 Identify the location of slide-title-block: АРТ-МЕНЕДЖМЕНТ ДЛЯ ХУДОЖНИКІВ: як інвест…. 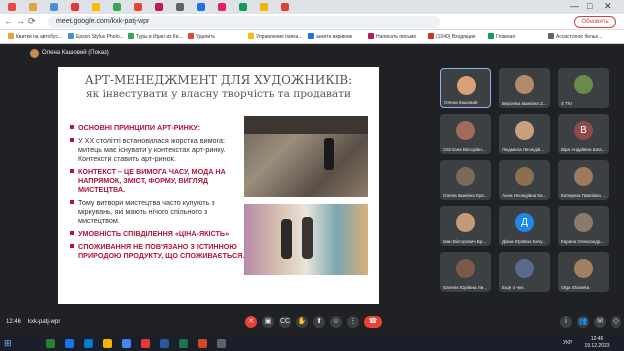
(218, 87).